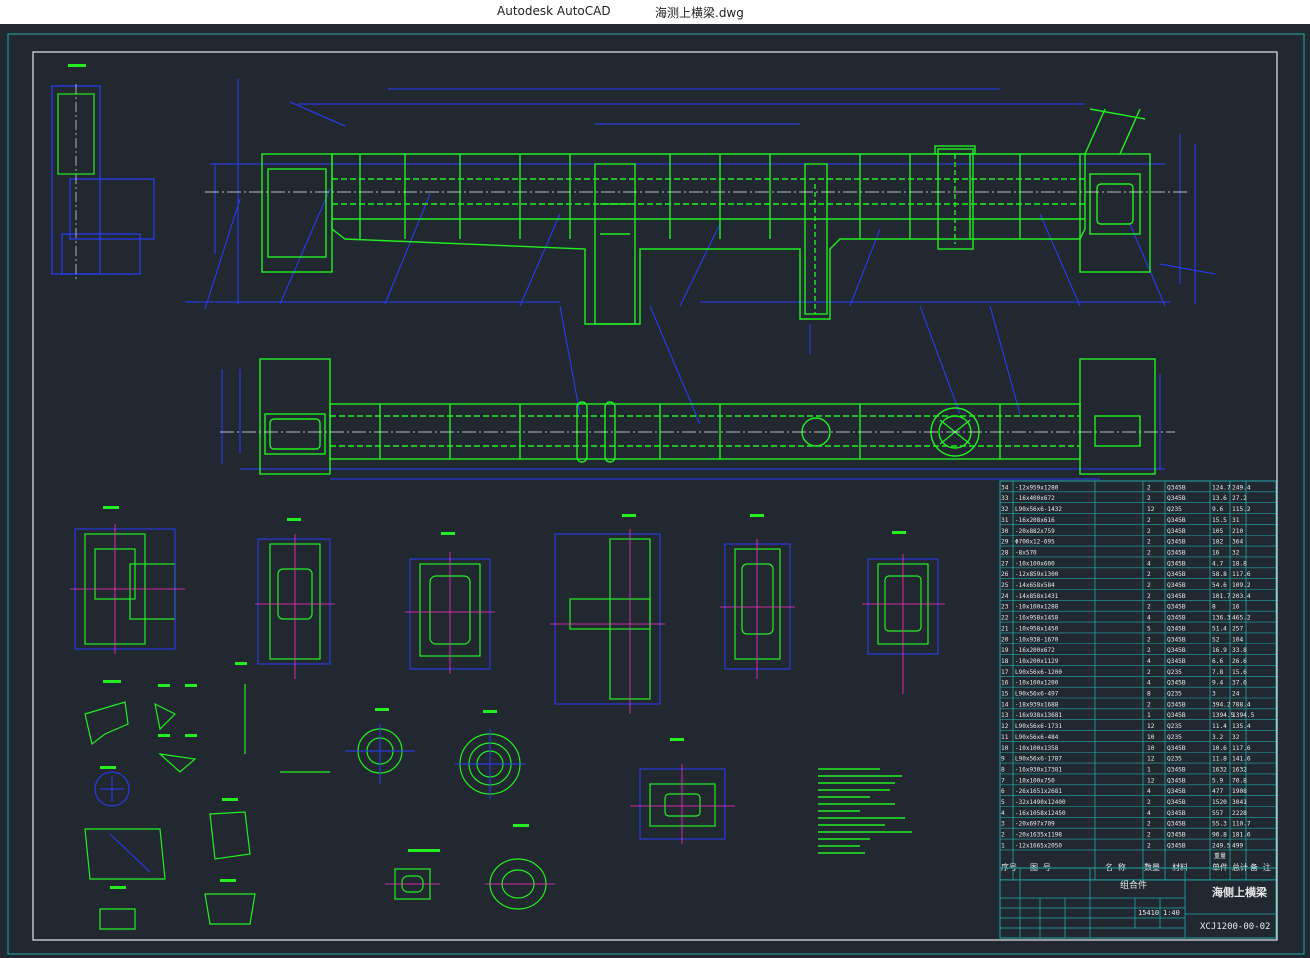 This screenshot has height=958, width=1310. I want to click on bom-cell-total: 249.4, so click(1241, 487).